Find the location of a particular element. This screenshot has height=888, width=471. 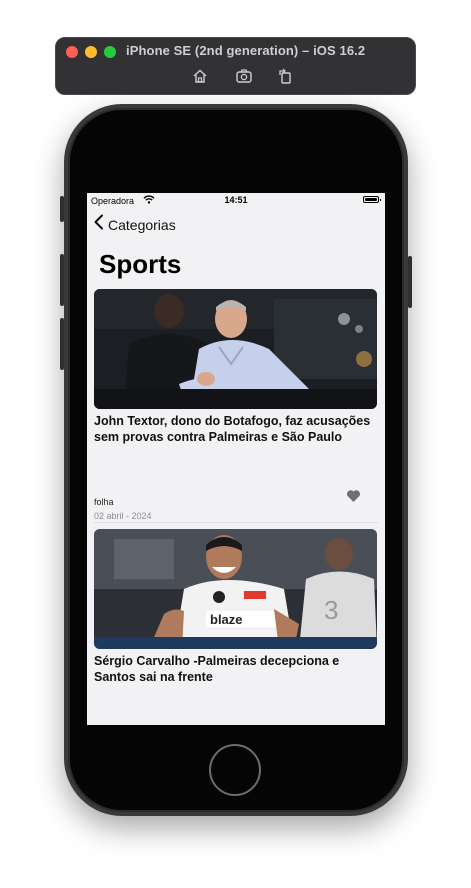

article-date: 02 abril - 2024 is located at coordinates (123, 516).